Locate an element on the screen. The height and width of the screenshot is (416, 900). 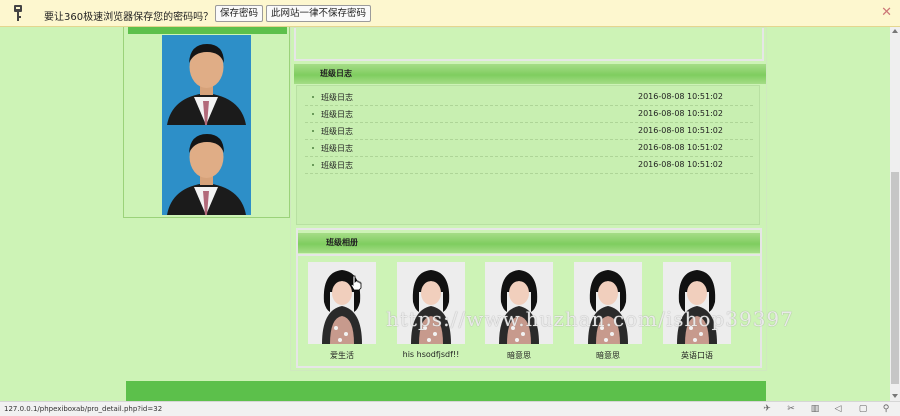
save-password-button: 保存密码 is located at coordinates (239, 13).